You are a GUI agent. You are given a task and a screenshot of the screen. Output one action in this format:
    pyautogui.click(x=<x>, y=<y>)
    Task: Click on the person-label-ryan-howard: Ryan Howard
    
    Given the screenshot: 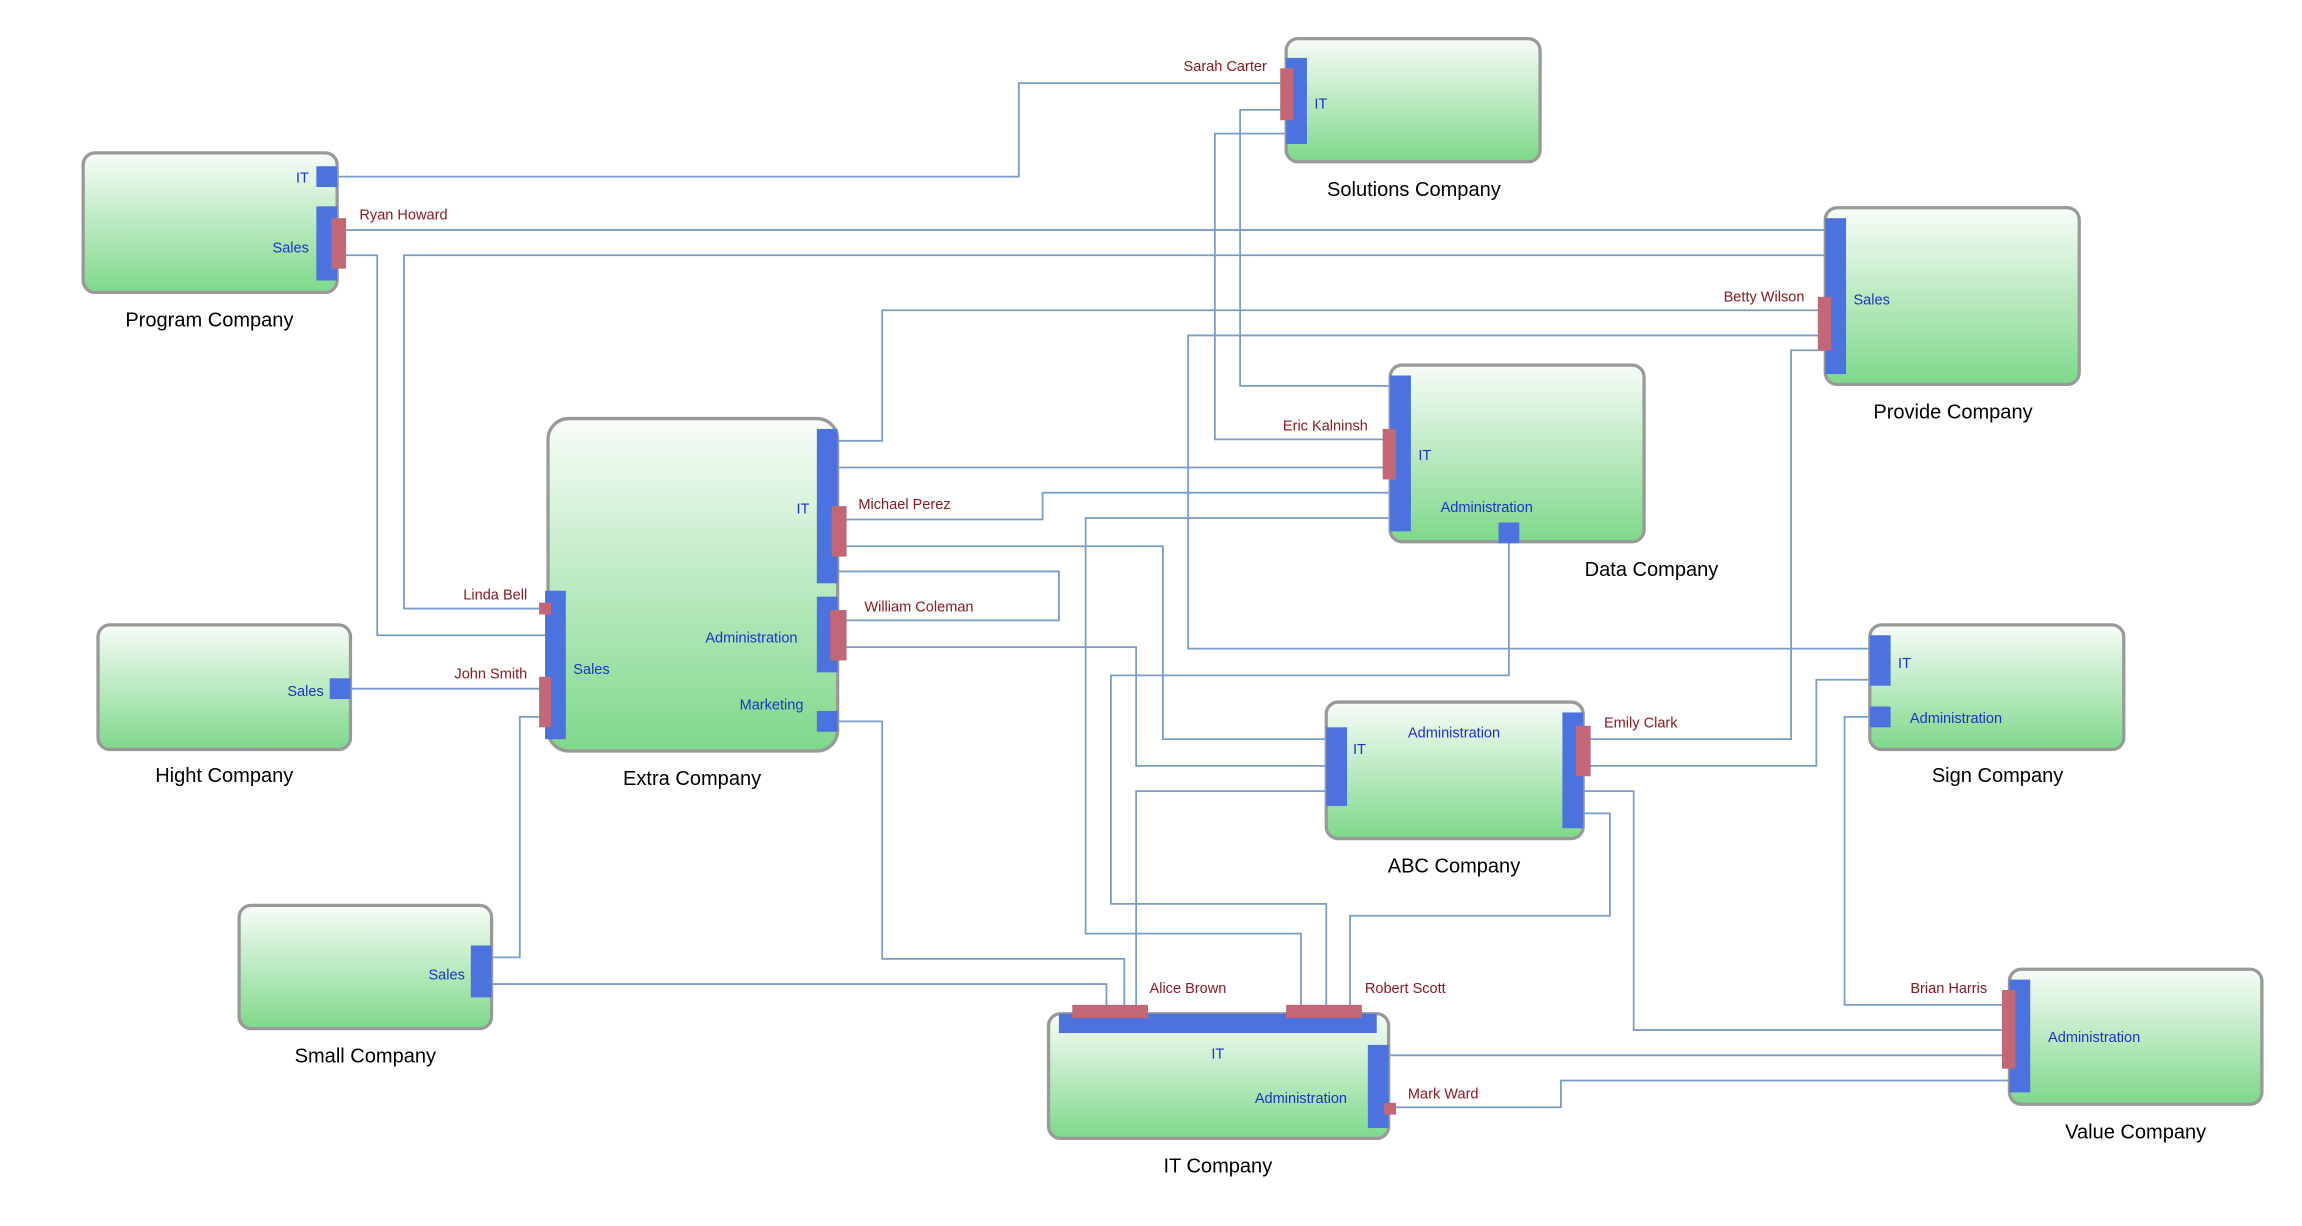 What is the action you would take?
    pyautogui.click(x=403, y=216)
    